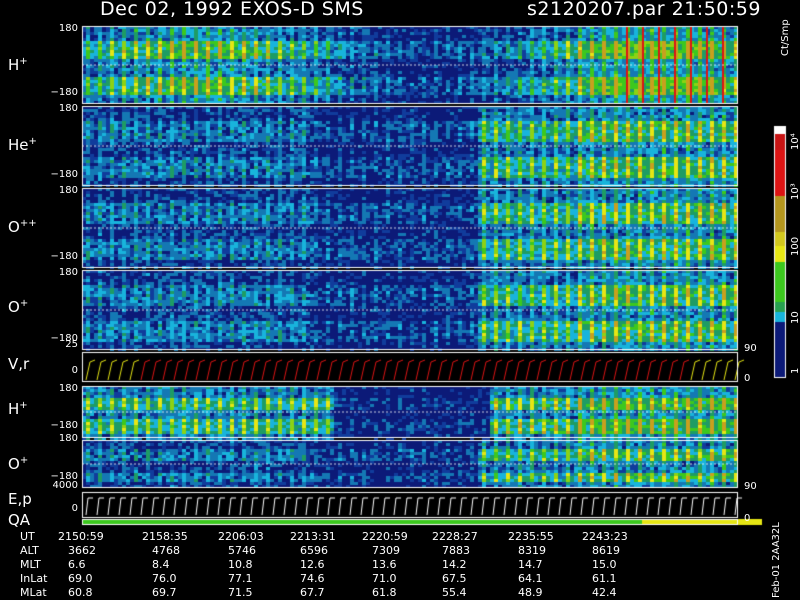 Image resolution: width=800 pixels, height=600 pixels. Describe the element at coordinates (384, 564) in the screenshot. I see `row-value: 13.6` at that location.